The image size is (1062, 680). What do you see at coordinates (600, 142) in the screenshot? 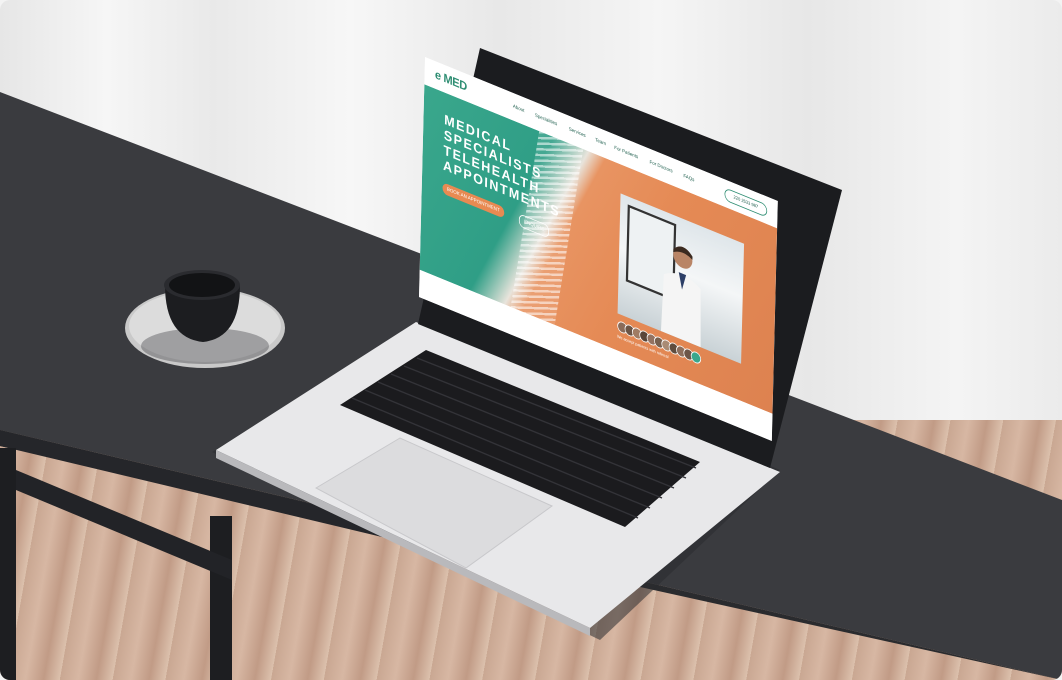
I see `nav-team: Team` at bounding box center [600, 142].